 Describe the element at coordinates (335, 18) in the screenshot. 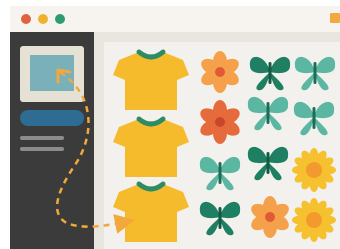

I see `corner-badge-icon` at that location.